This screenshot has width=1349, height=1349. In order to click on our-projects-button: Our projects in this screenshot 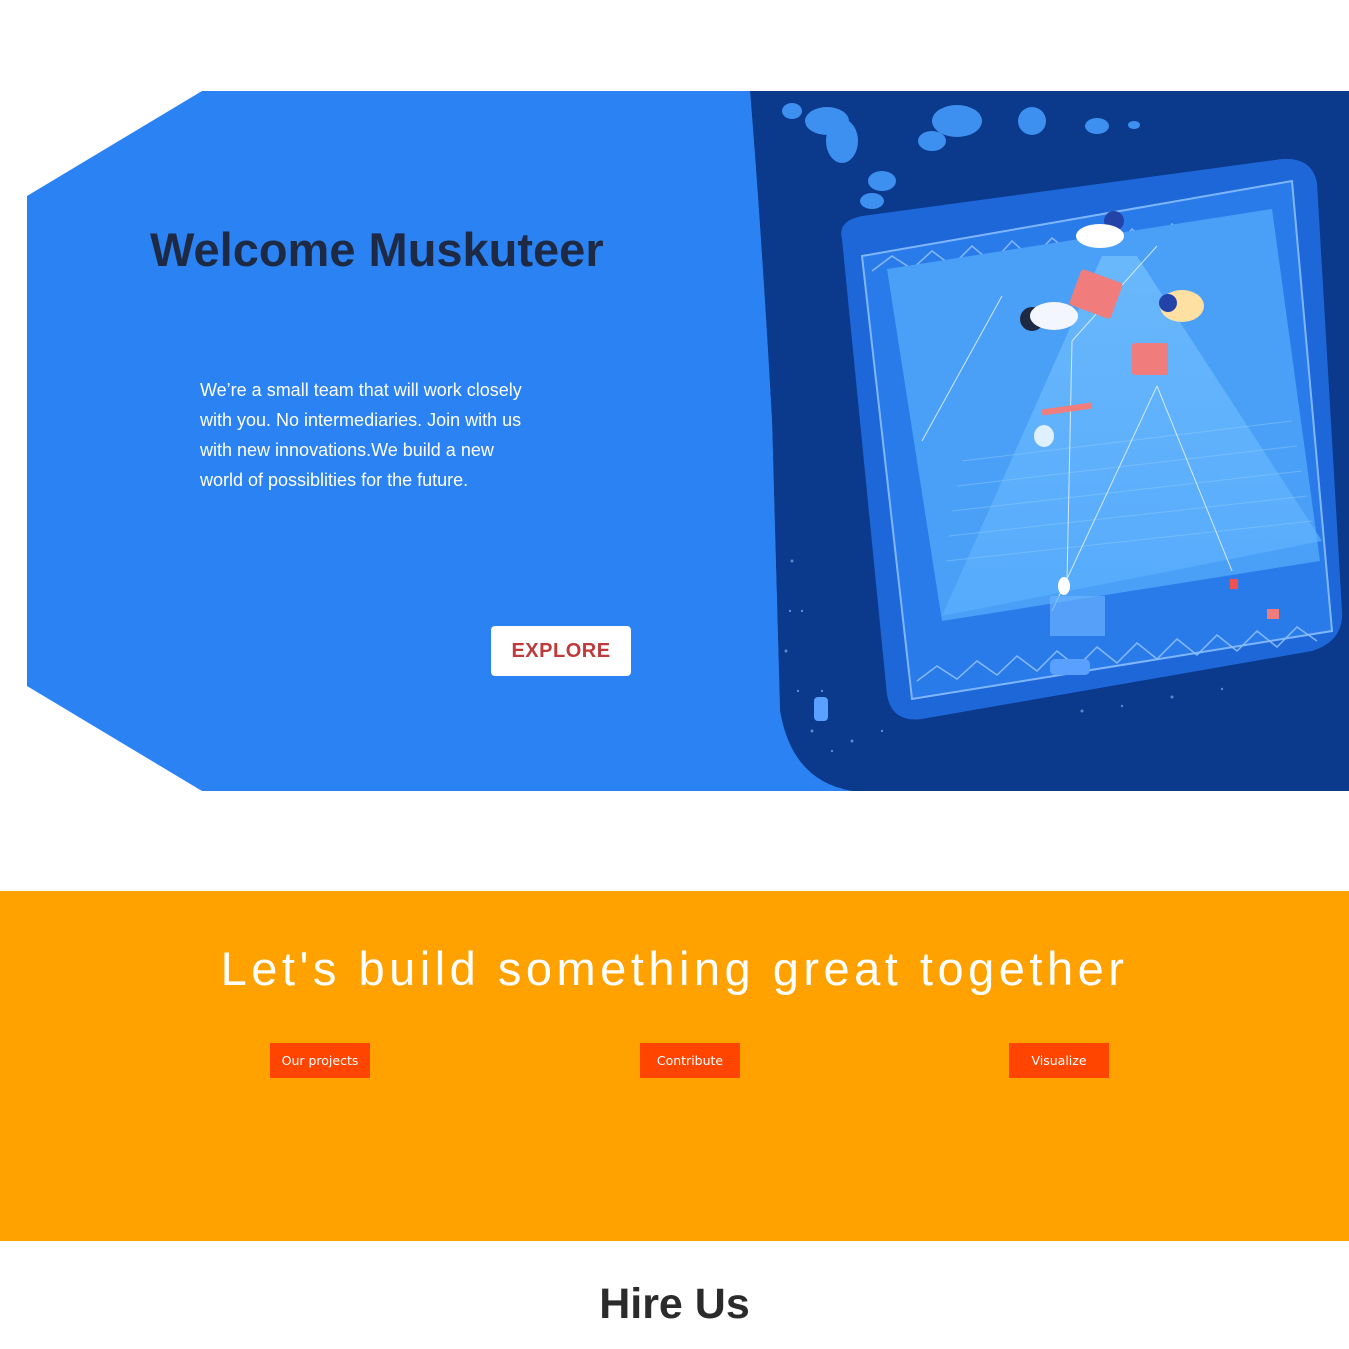, I will do `click(320, 1060)`.